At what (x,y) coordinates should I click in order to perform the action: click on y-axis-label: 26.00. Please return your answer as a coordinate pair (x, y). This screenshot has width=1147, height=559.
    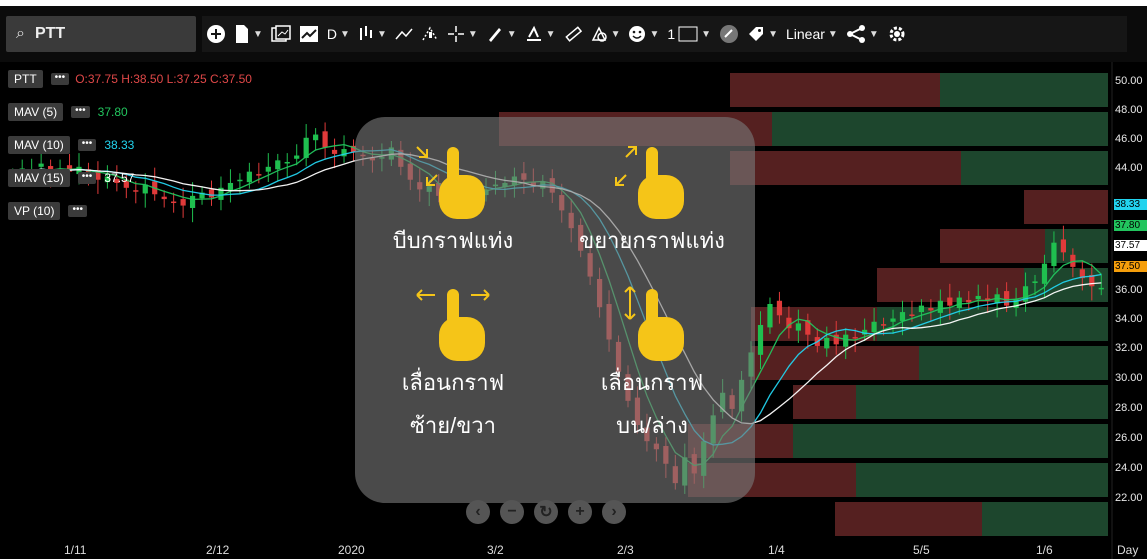
    Looking at the image, I should click on (1129, 438).